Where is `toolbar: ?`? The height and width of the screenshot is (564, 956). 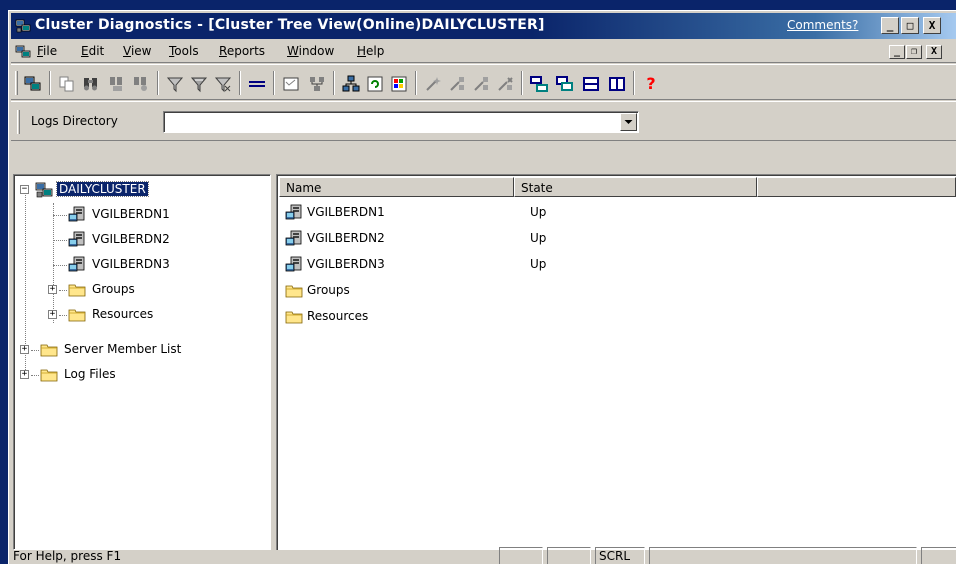
toolbar: ? is located at coordinates (483, 82).